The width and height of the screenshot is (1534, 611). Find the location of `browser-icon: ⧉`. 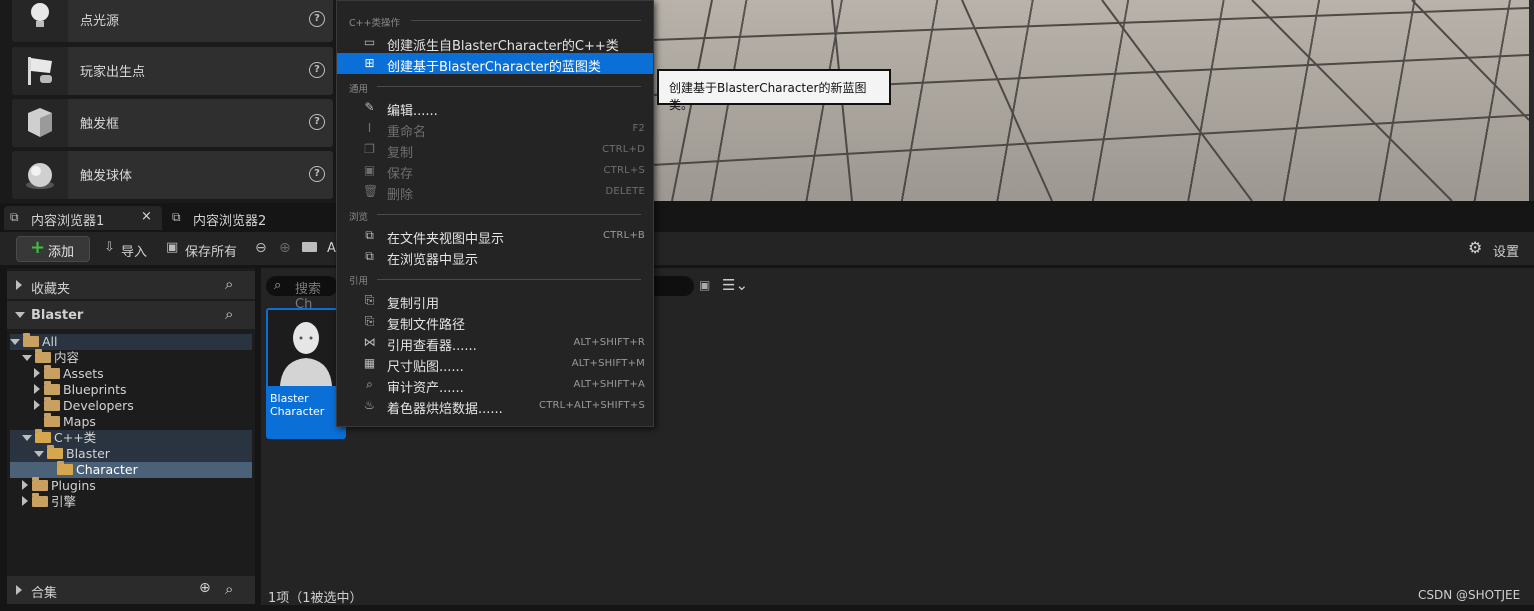

browser-icon: ⧉ is located at coordinates (369, 256).